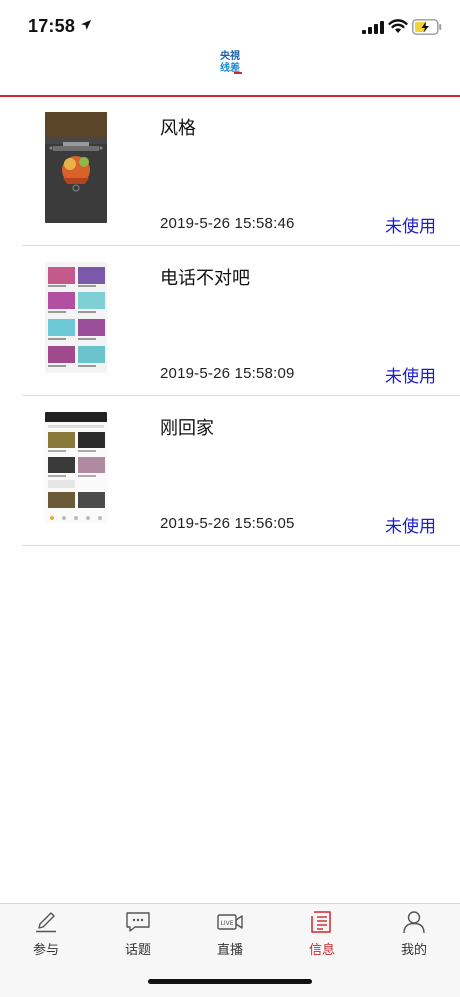  Describe the element at coordinates (373, 27) in the screenshot. I see `cellular-signal-icon` at that location.